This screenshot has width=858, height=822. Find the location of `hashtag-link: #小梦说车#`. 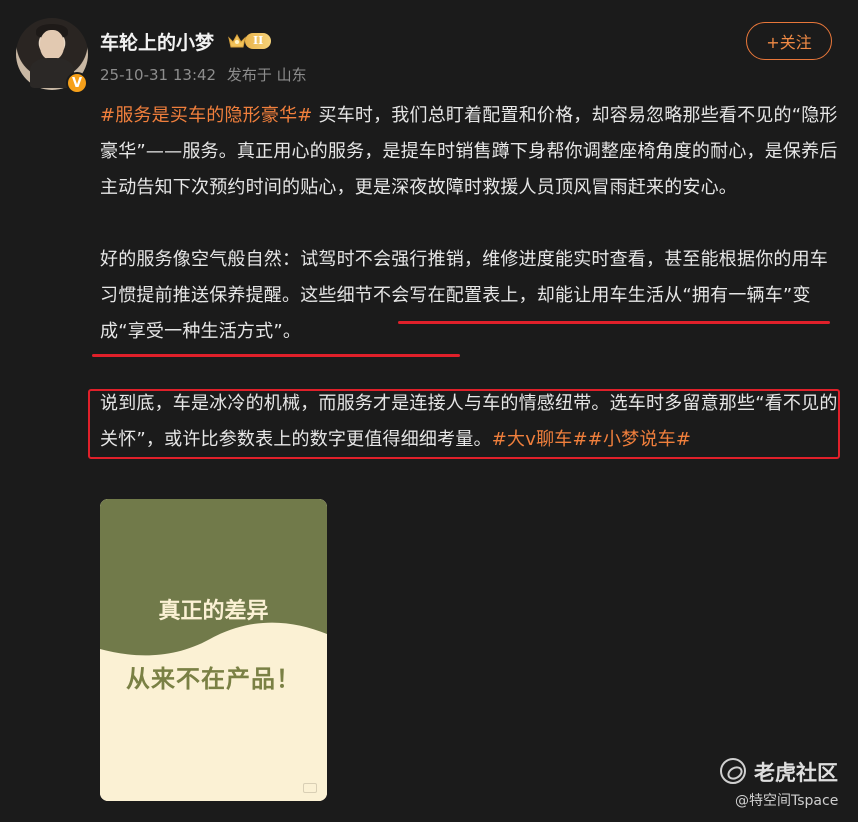

hashtag-link: #小梦说车# is located at coordinates (639, 439).